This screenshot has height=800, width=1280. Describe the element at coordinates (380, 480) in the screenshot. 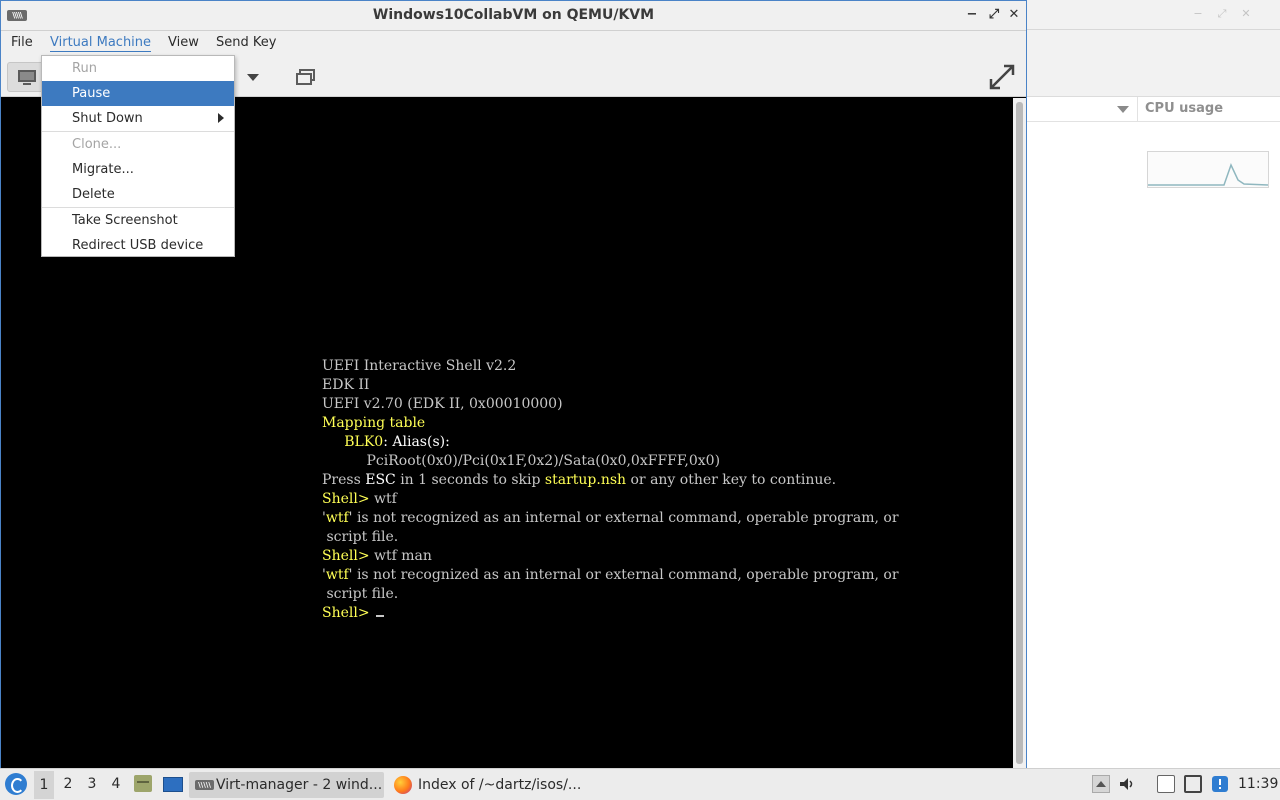

I see `terminal-text: ESC` at that location.